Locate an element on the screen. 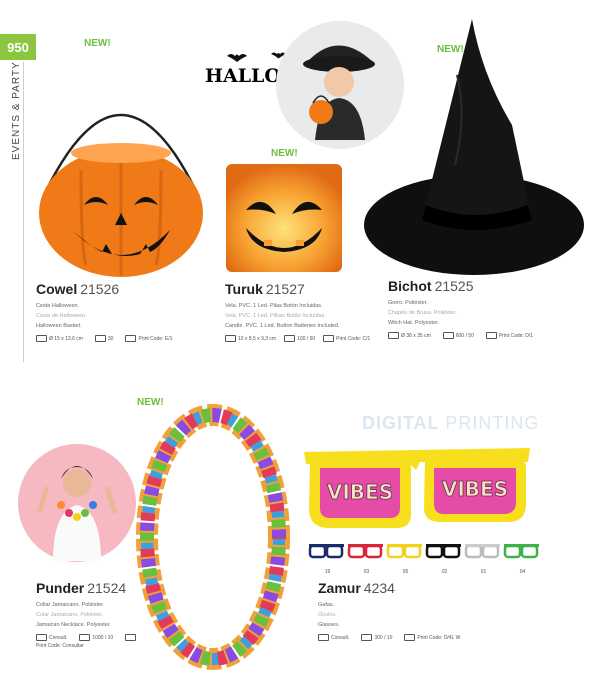  qty-spec: 300 / 10 is located at coordinates (376, 637).